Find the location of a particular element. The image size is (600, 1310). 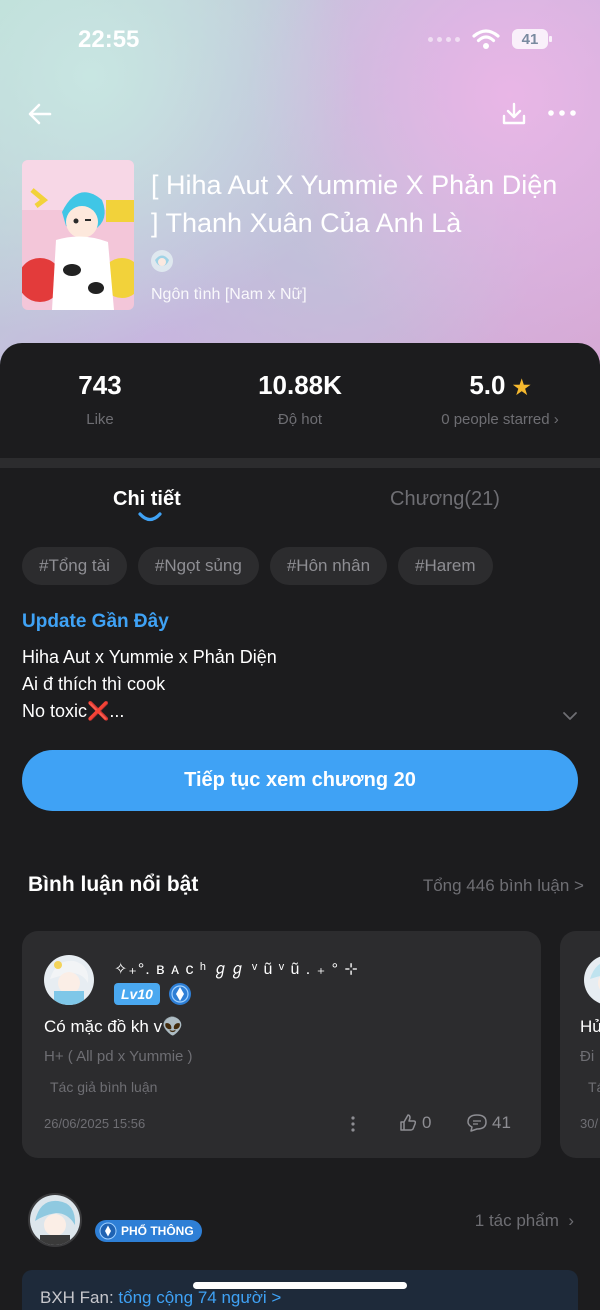

cover-image is located at coordinates (78, 235).